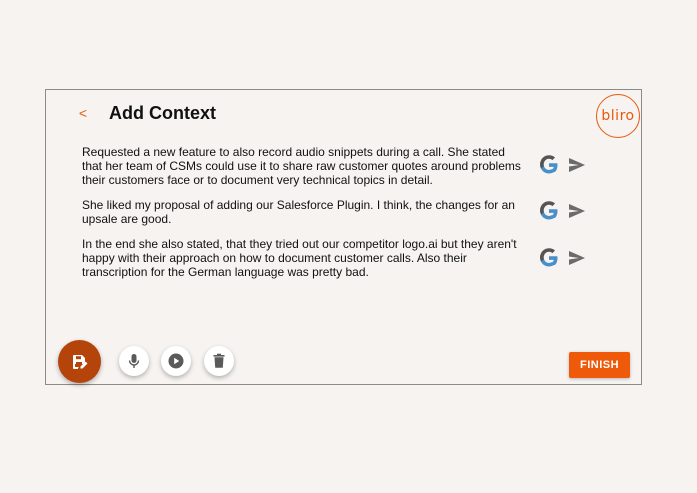 The height and width of the screenshot is (493, 697). I want to click on play-icon, so click(176, 361).